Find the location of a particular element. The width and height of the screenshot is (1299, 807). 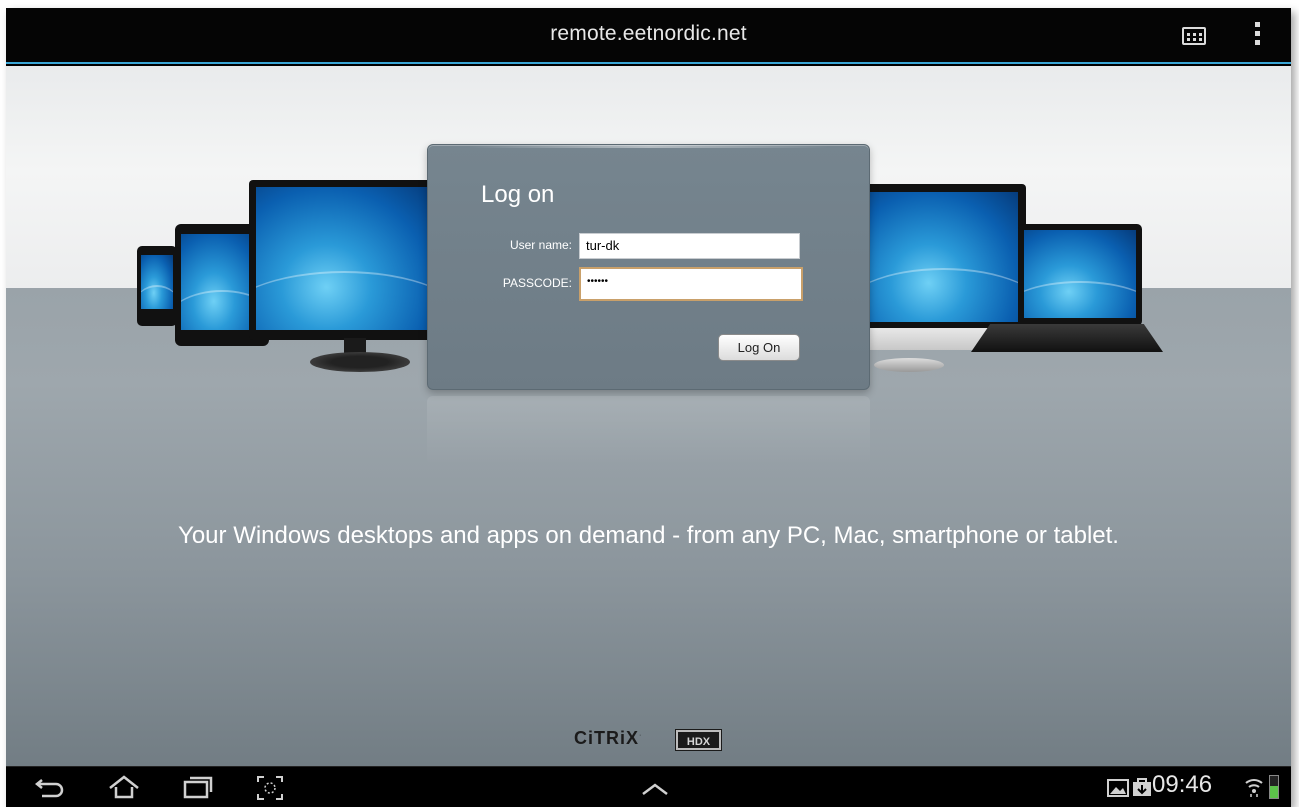

username-label: User name: is located at coordinates (540, 245).